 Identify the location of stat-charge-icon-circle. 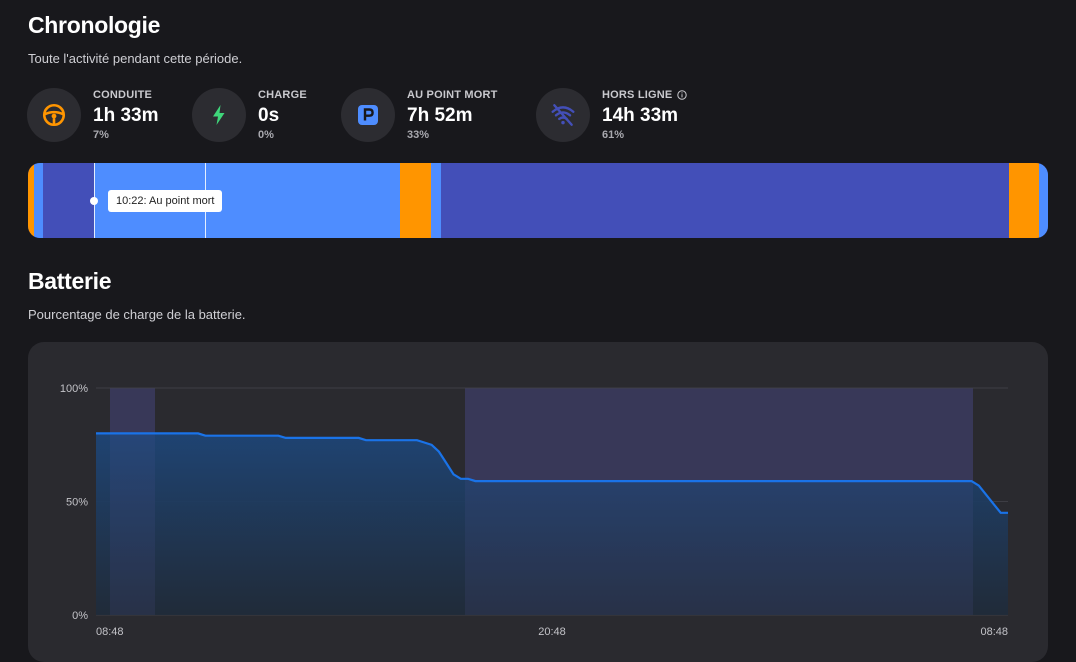
(219, 115).